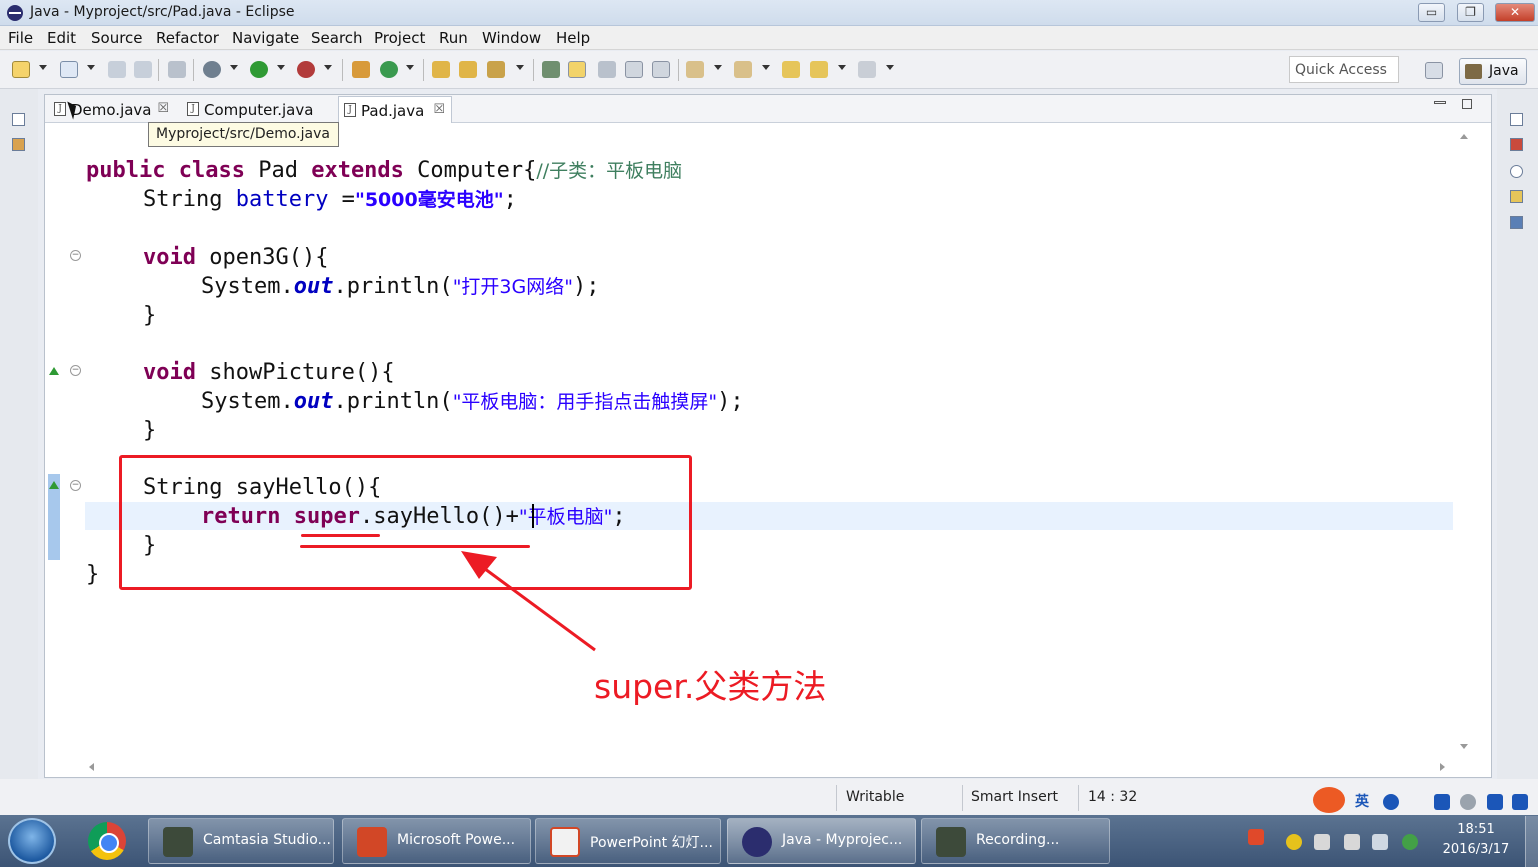 Image resolution: width=1538 pixels, height=867 pixels. I want to click on menu-file: File, so click(20, 38).